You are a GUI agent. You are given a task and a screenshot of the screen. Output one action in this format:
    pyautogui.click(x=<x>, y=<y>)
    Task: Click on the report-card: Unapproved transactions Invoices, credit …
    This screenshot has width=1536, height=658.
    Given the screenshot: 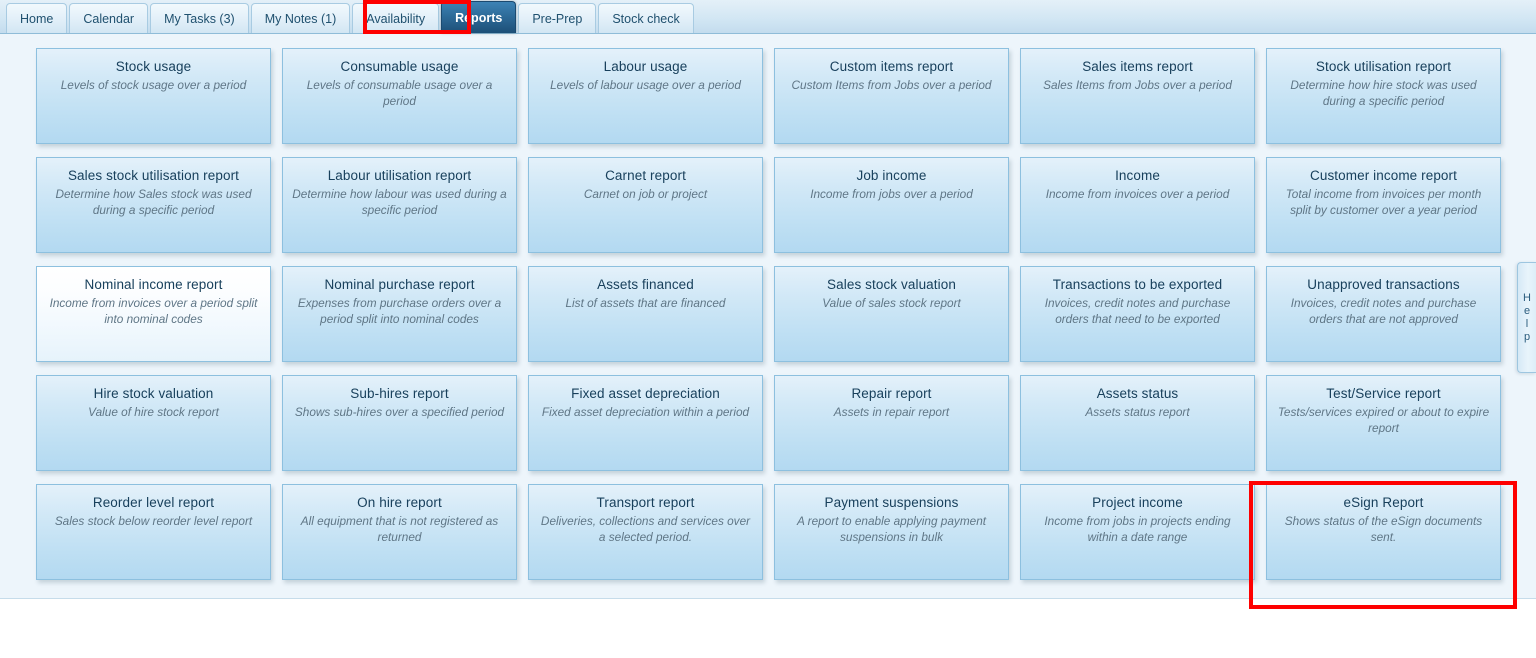 What is the action you would take?
    pyautogui.click(x=1383, y=314)
    